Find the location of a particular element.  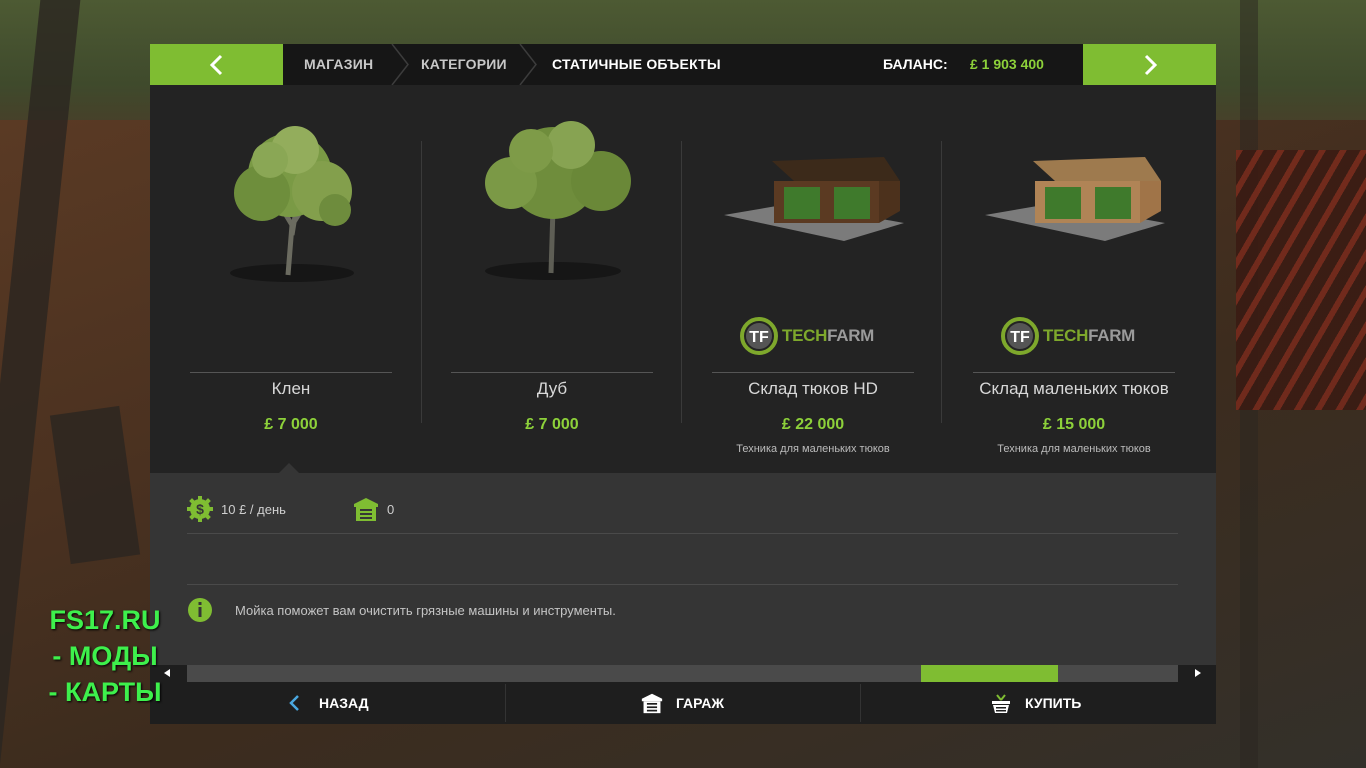

prev-page-button is located at coordinates (216, 64).